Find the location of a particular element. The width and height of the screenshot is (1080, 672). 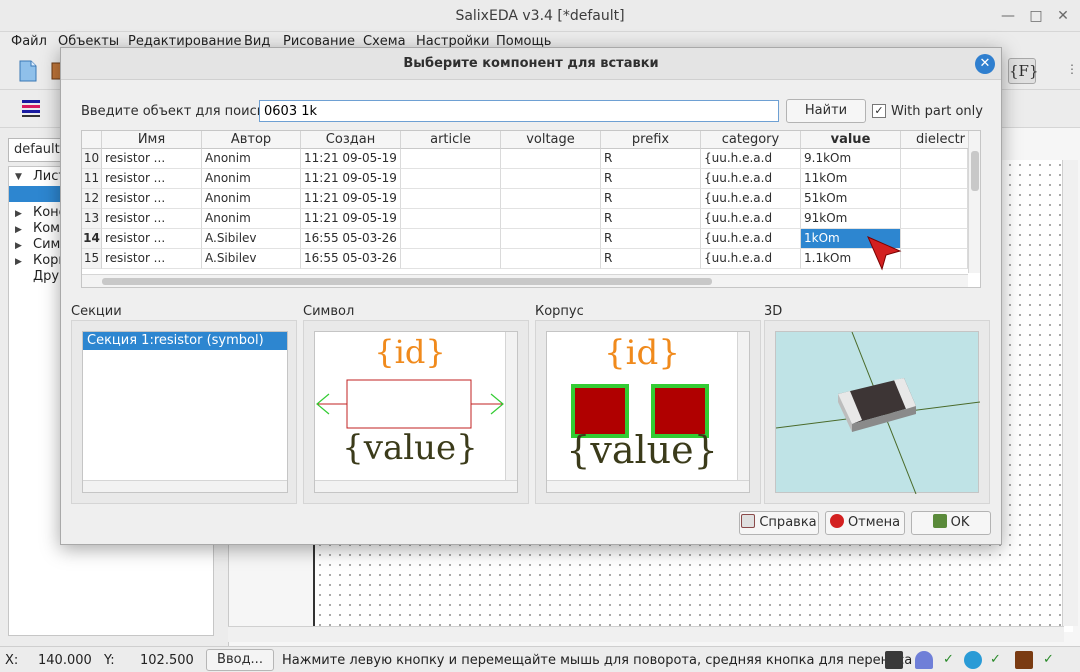

row-header: 15 is located at coordinates (92, 259).